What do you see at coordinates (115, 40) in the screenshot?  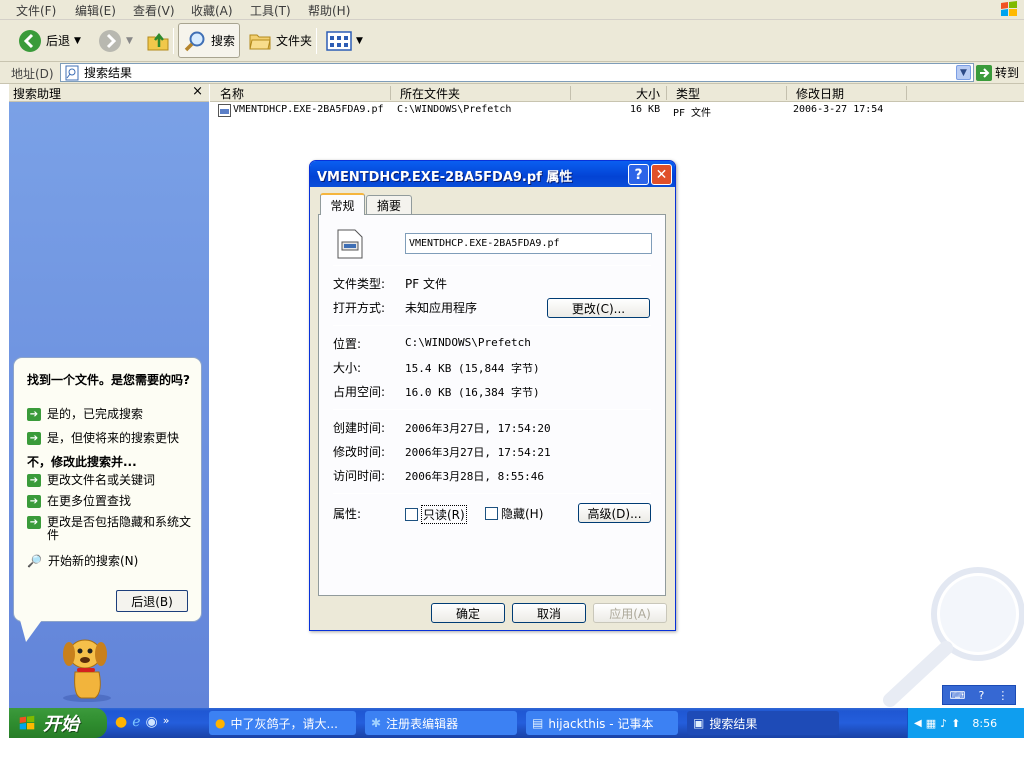 I see `forward-button: ▼` at bounding box center [115, 40].